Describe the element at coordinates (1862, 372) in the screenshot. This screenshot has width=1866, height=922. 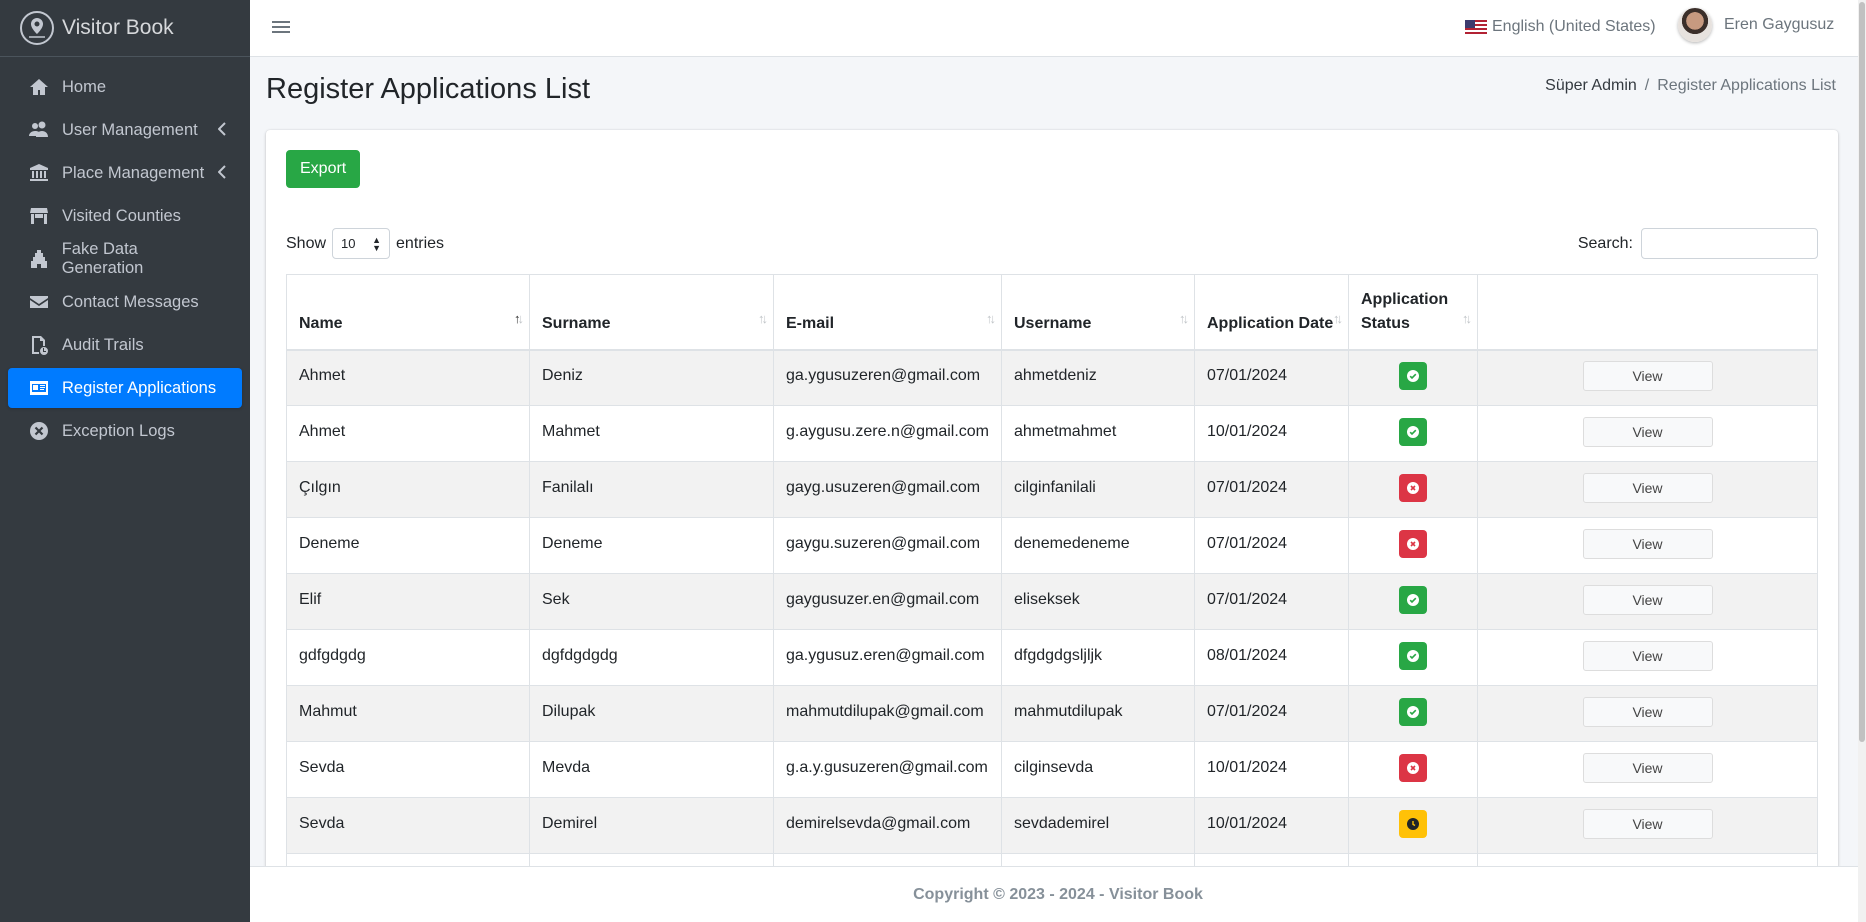
I see `scrollbar-thumb` at that location.